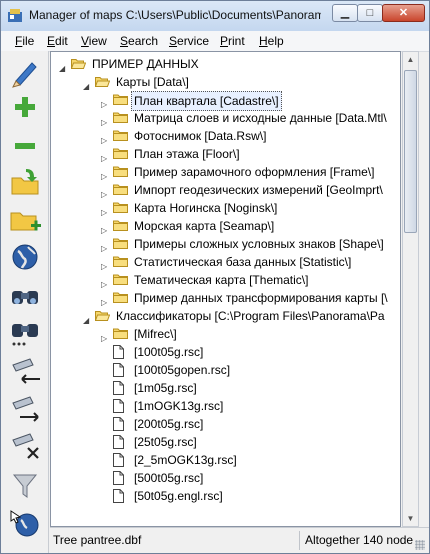 The image size is (430, 554). I want to click on menu-edit: Edit, so click(57, 41).